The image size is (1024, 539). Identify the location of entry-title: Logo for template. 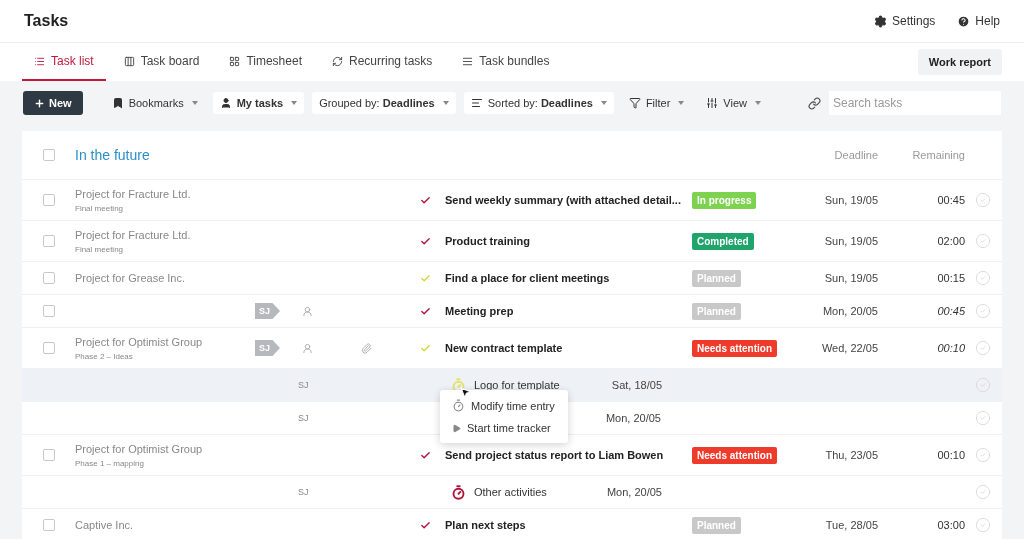
(517, 385).